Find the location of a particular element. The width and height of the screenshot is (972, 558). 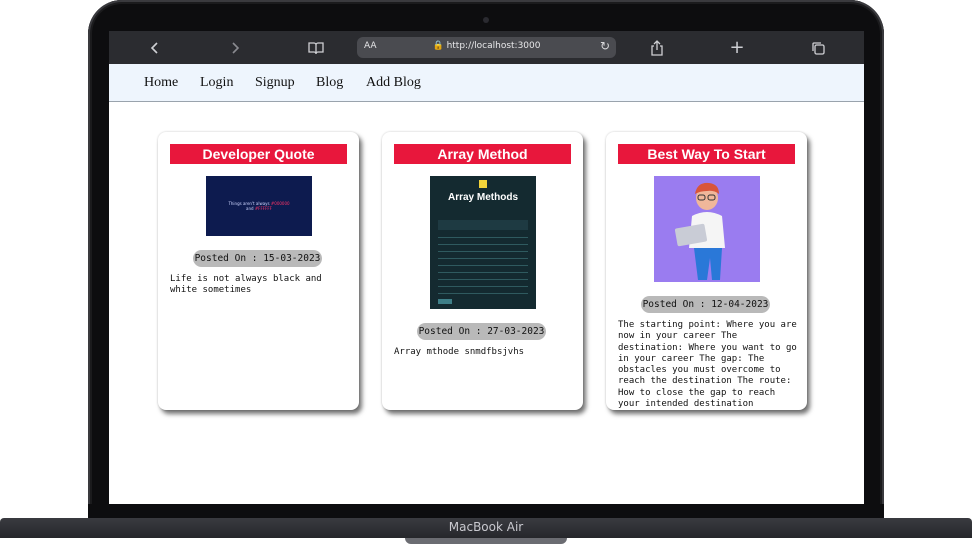

person-illustration-icon is located at coordinates (699, 231).